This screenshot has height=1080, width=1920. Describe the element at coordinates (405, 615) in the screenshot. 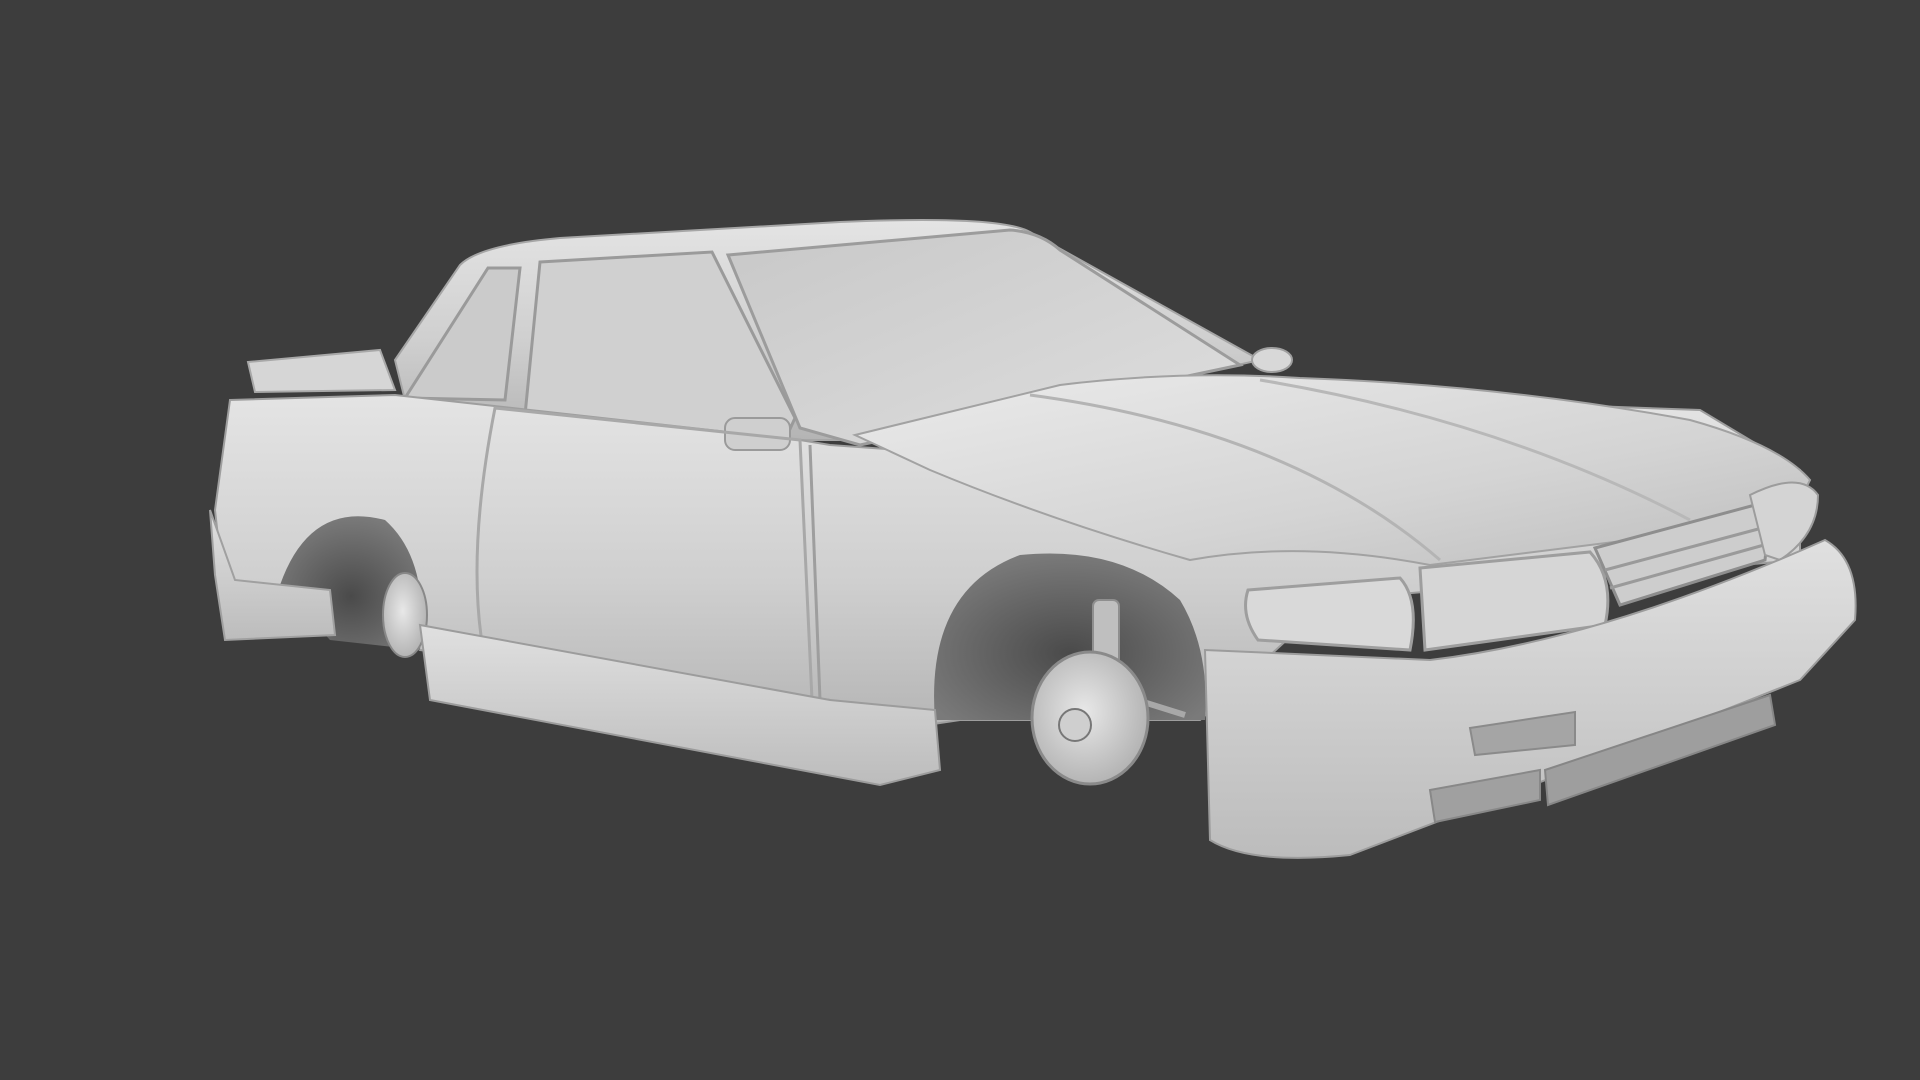

I see `rear-brake-disc` at that location.